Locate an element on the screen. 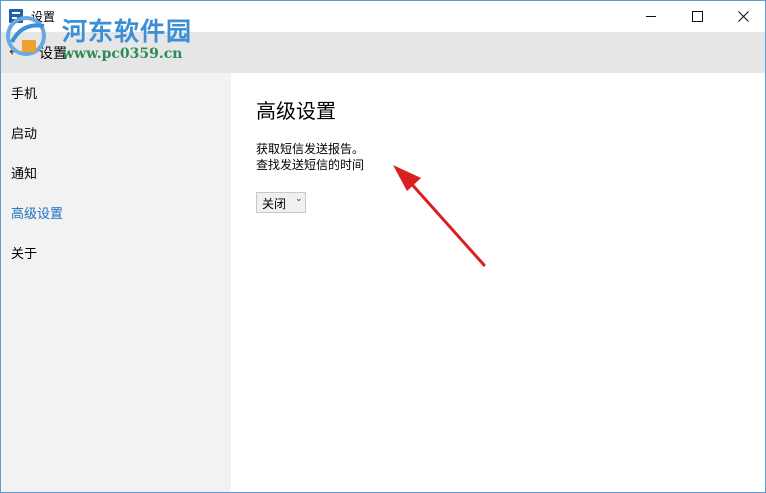  minimize-icon is located at coordinates (651, 16).